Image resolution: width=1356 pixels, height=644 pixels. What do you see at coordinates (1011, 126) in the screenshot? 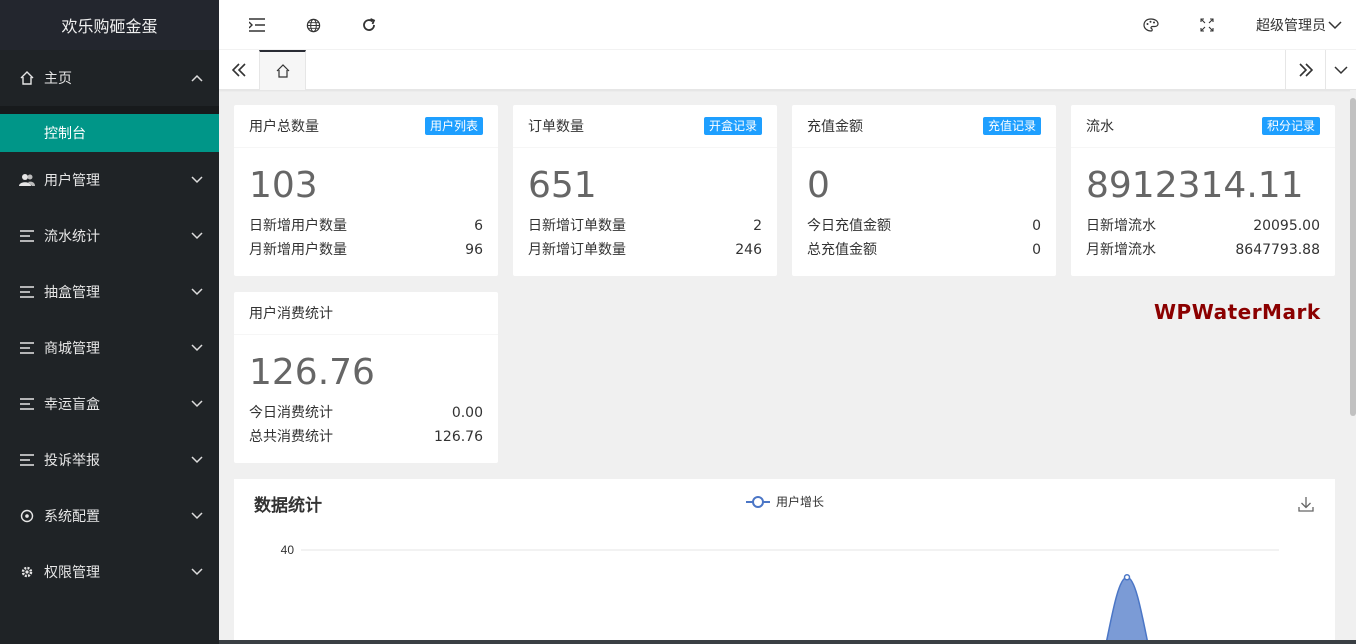
I see `recharge-records-badge: 充值记录` at bounding box center [1011, 126].